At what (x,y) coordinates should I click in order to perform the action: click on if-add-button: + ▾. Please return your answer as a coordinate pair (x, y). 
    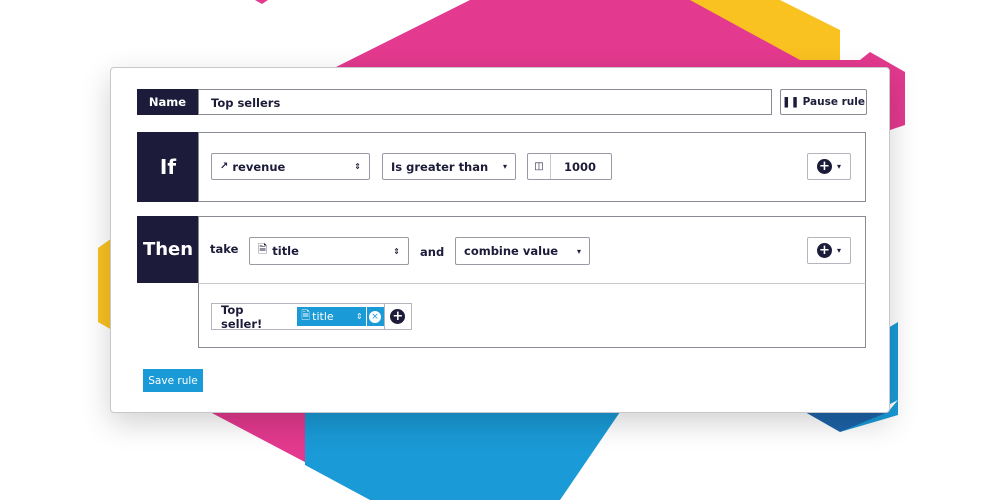
    Looking at the image, I should click on (829, 166).